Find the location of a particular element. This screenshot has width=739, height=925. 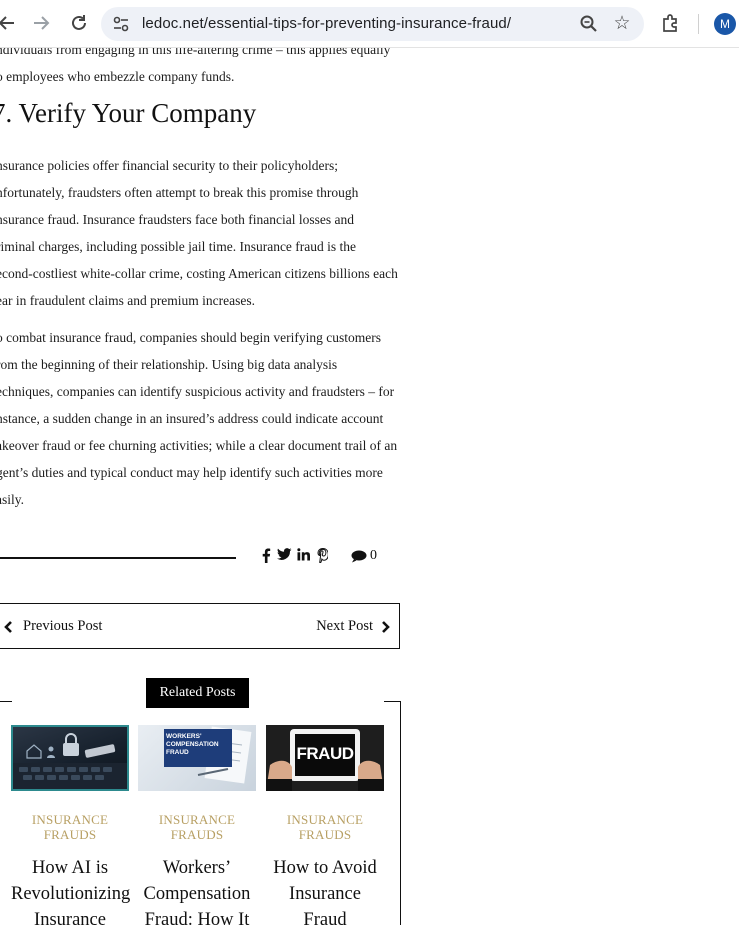

toolbar-divider is located at coordinates (698, 24).